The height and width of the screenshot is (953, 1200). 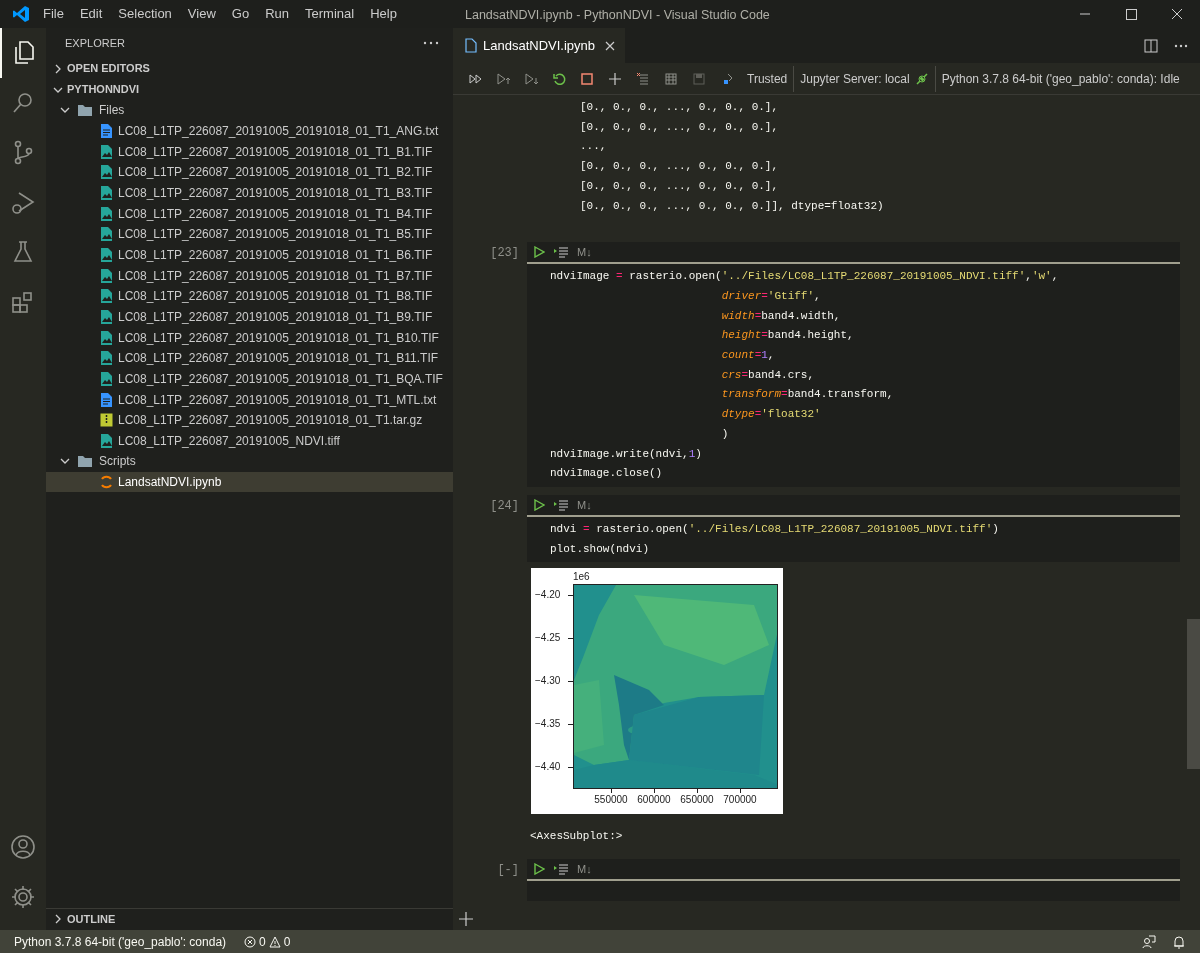 What do you see at coordinates (249, 420) in the screenshot?
I see `tree-item: LC08_L1TP_226087_20191005_20191018_01_T1.tar.gz` at bounding box center [249, 420].